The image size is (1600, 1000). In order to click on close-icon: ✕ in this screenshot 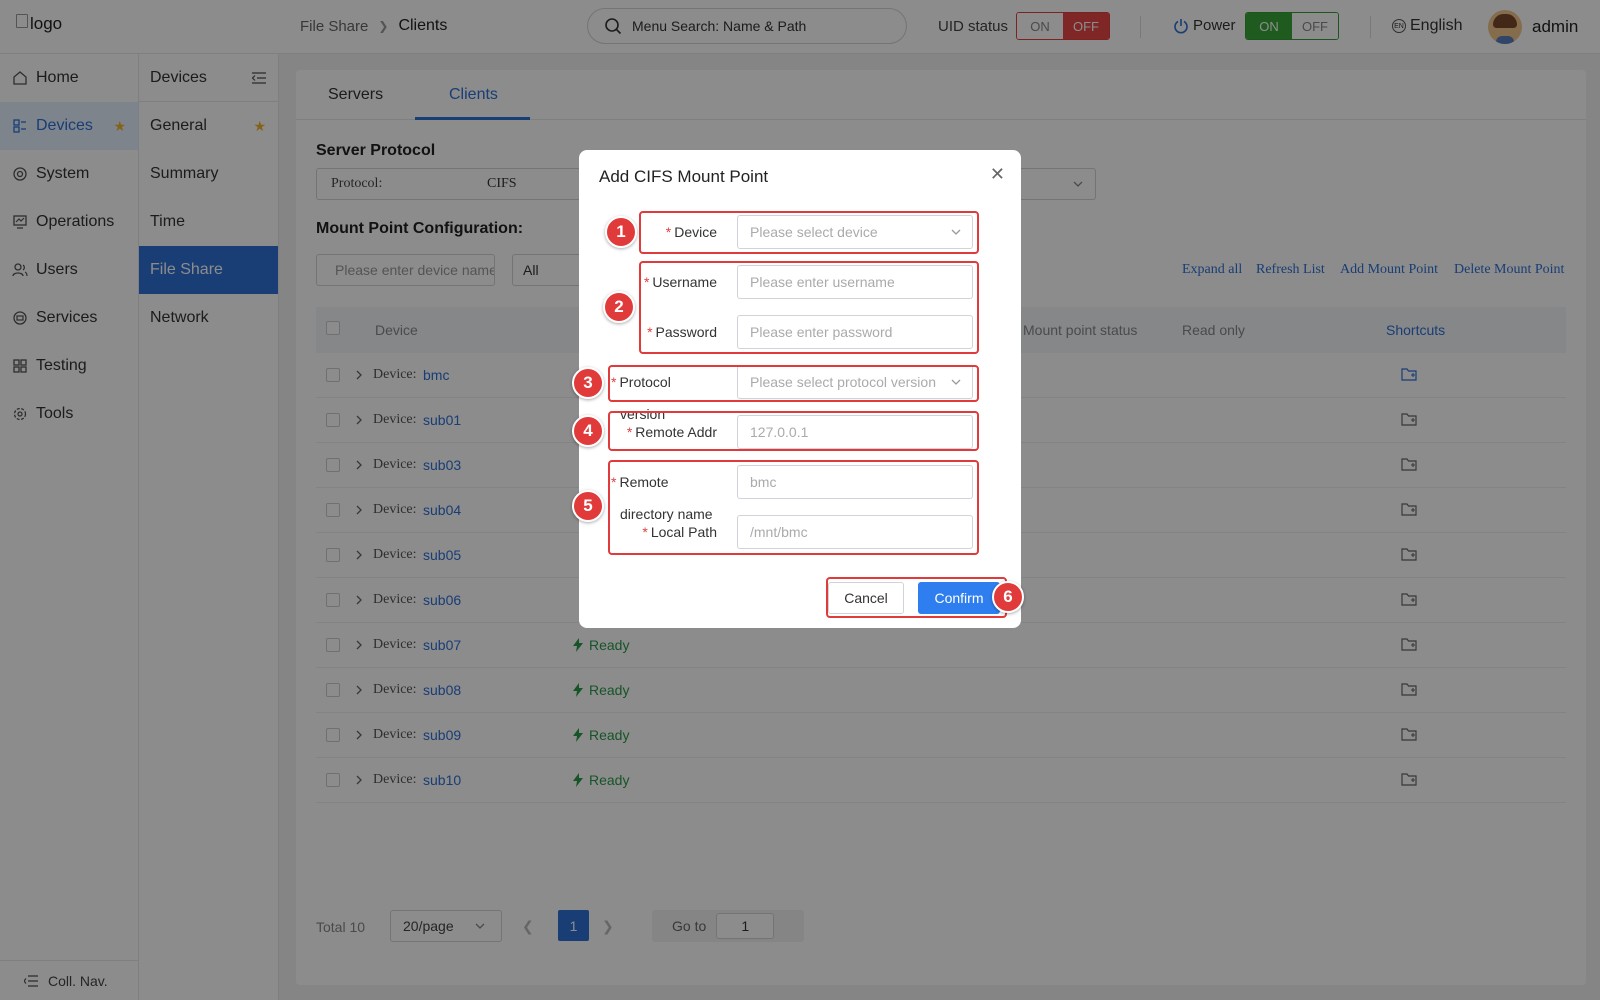, I will do `click(997, 174)`.